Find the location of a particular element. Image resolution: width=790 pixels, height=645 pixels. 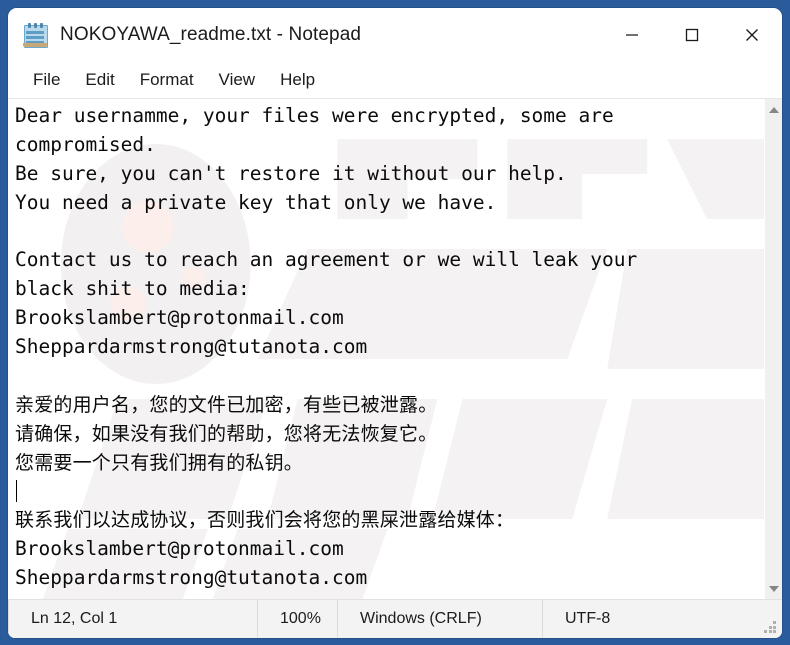

scroll-down-arrow-icon is located at coordinates (773, 588).